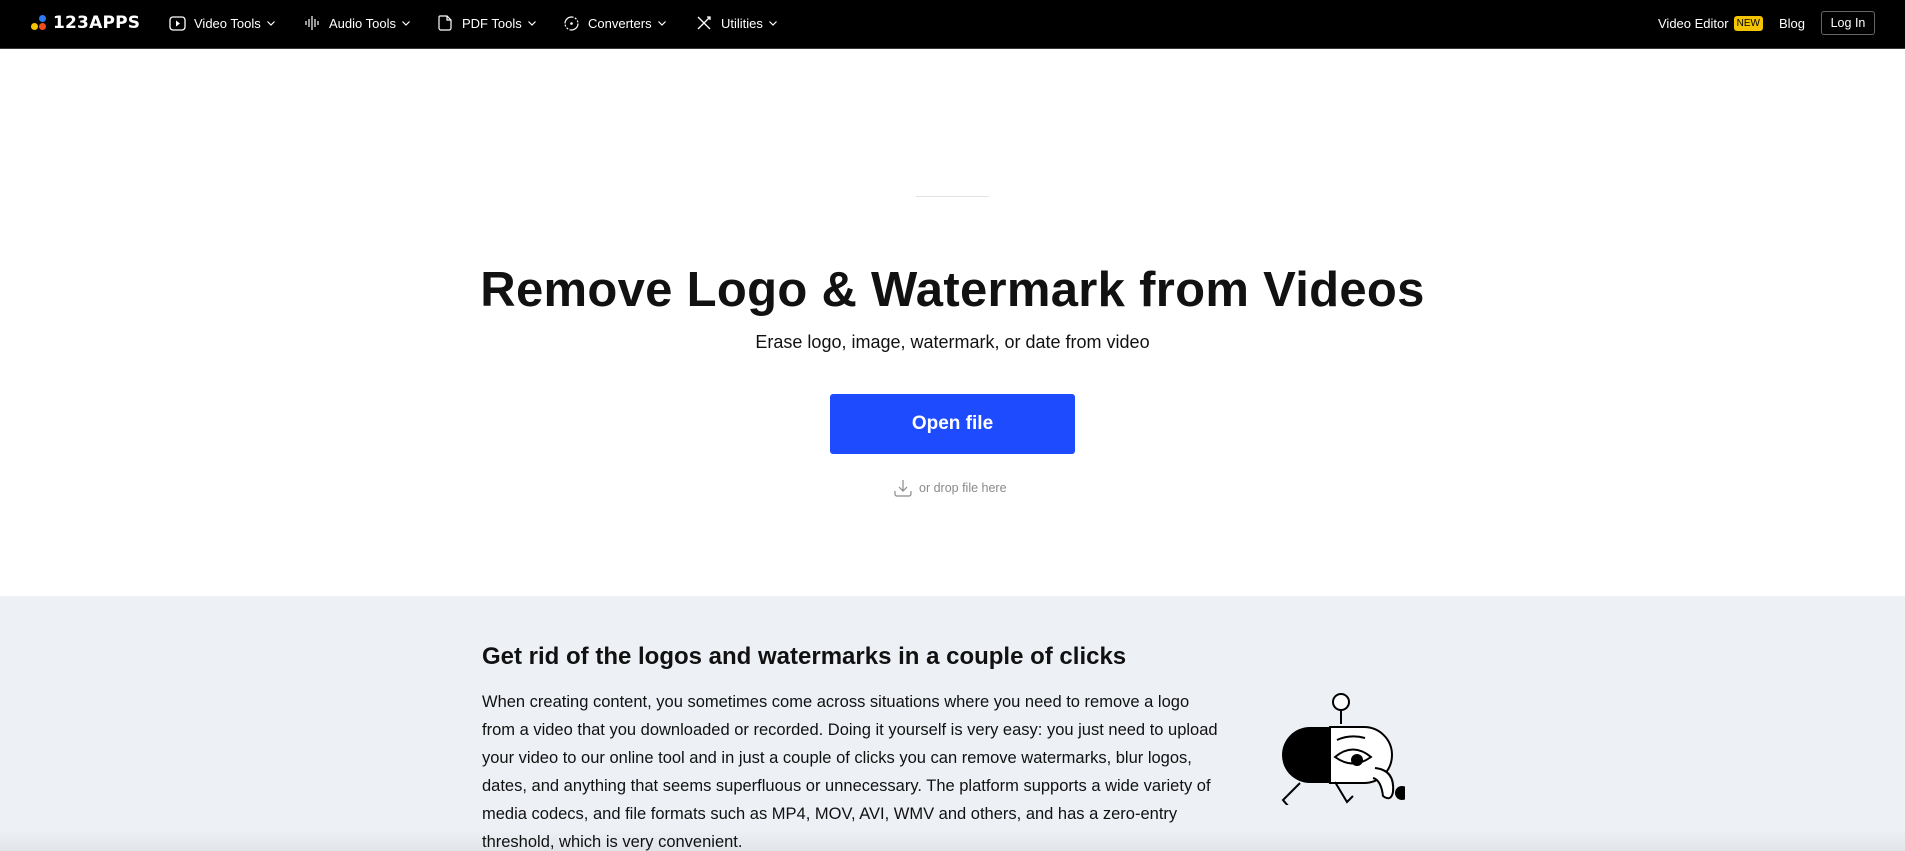 The width and height of the screenshot is (1905, 851). Describe the element at coordinates (445, 23) in the screenshot. I see `document-icon` at that location.